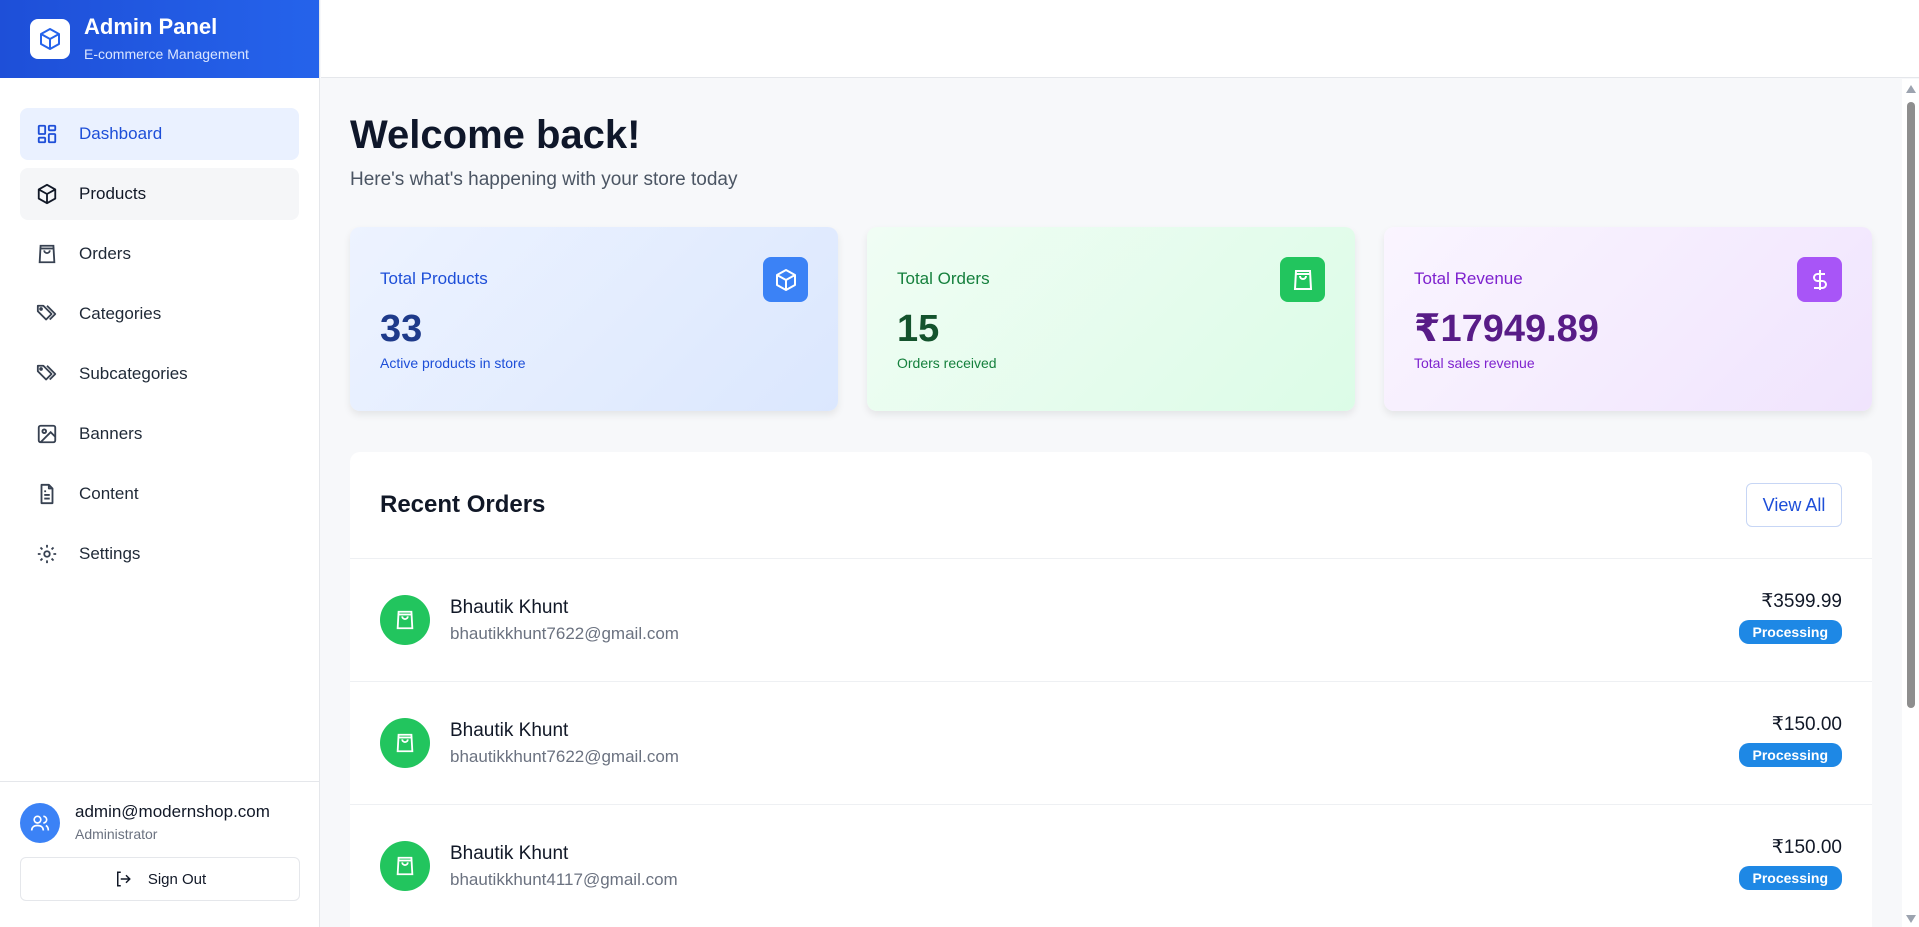 The height and width of the screenshot is (927, 1919). I want to click on stat-card-orders: Total Orders 15 Orders received, so click(1111, 319).